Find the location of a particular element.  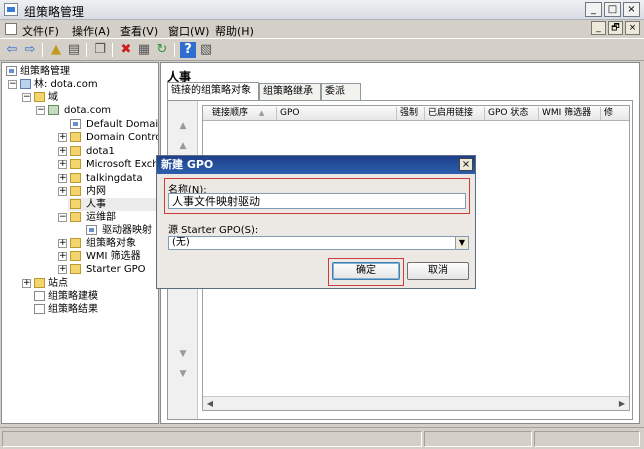

tree-item-label: Domain Control is located at coordinates (122, 137).